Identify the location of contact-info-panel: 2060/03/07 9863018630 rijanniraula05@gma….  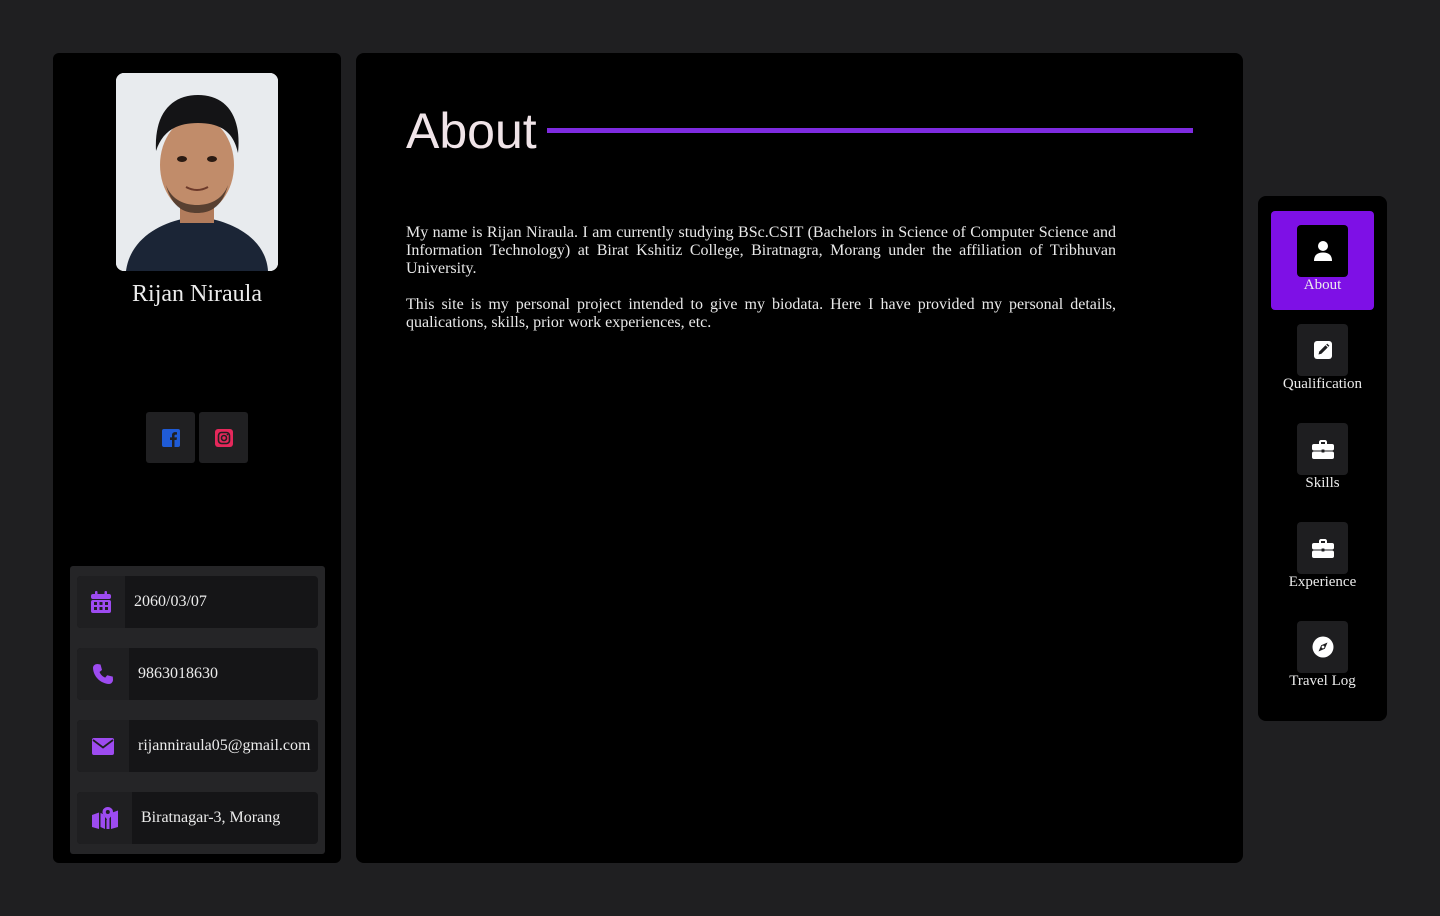
(197, 710).